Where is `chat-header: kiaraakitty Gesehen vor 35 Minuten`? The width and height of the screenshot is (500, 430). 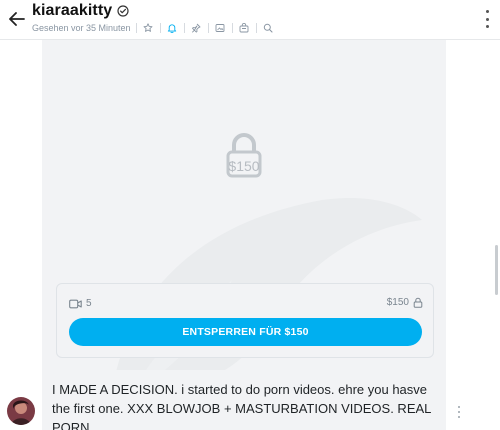
chat-header: kiaraakitty Gesehen vor 35 Minuten is located at coordinates (250, 20).